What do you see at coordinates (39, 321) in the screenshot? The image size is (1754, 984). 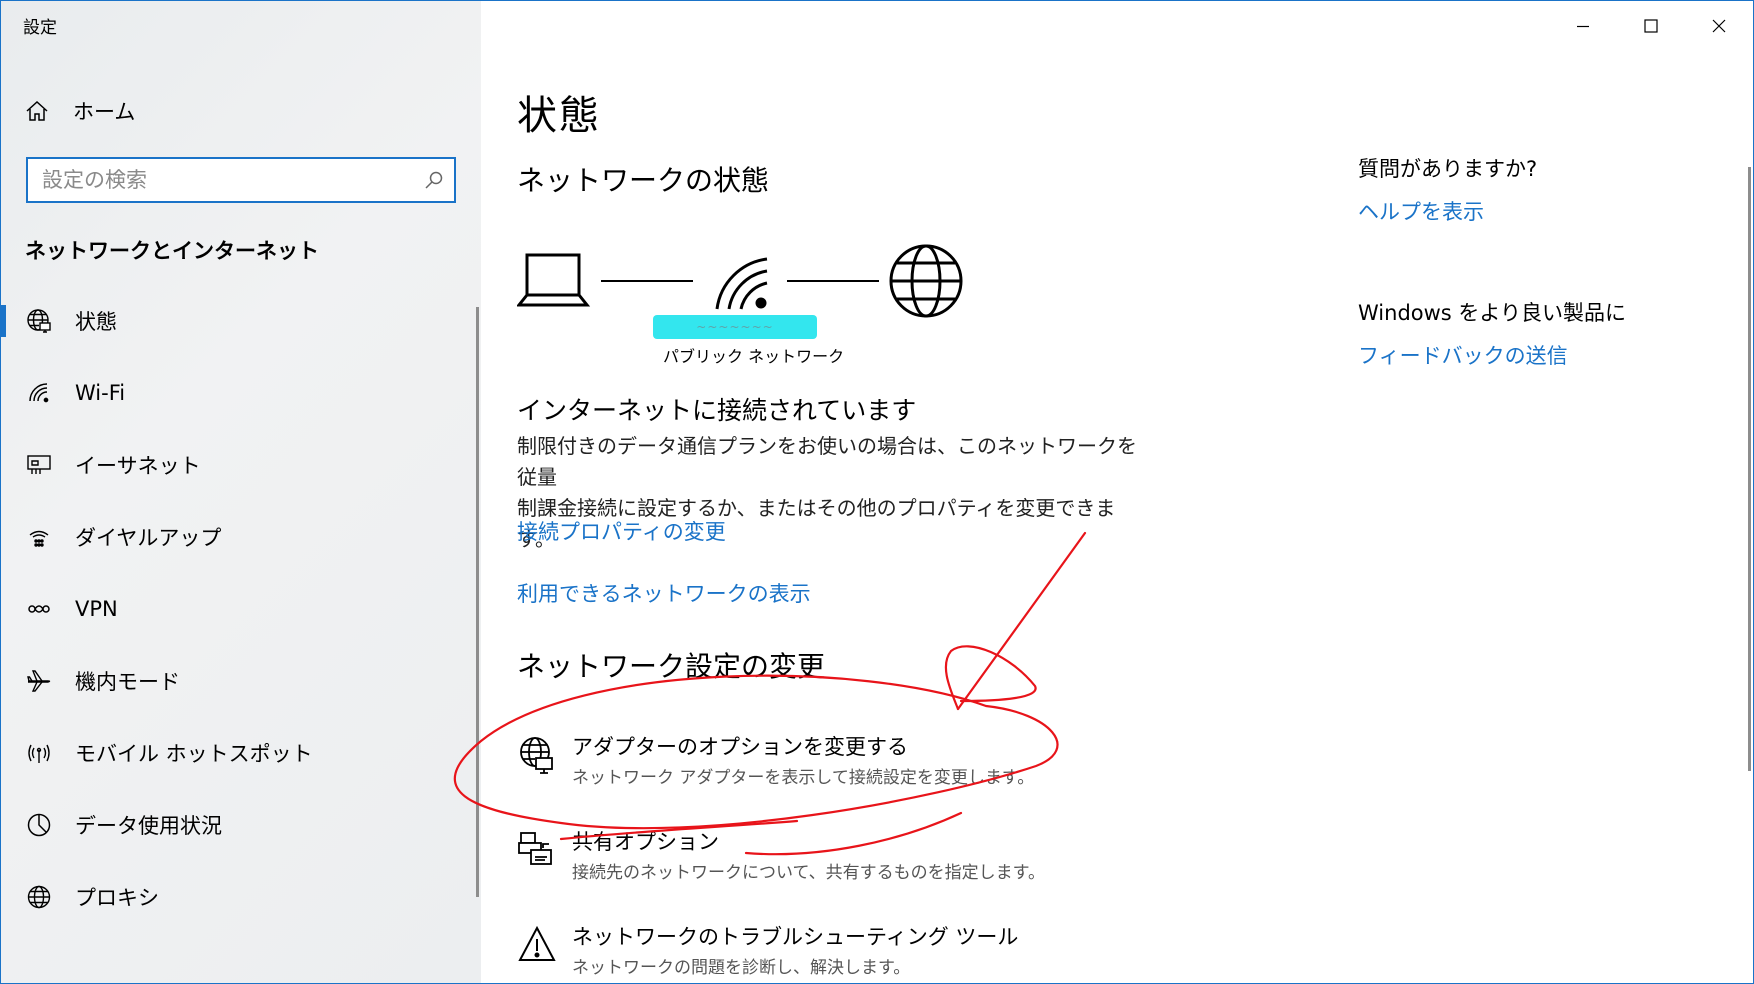 I see `globe-pc-icon` at bounding box center [39, 321].